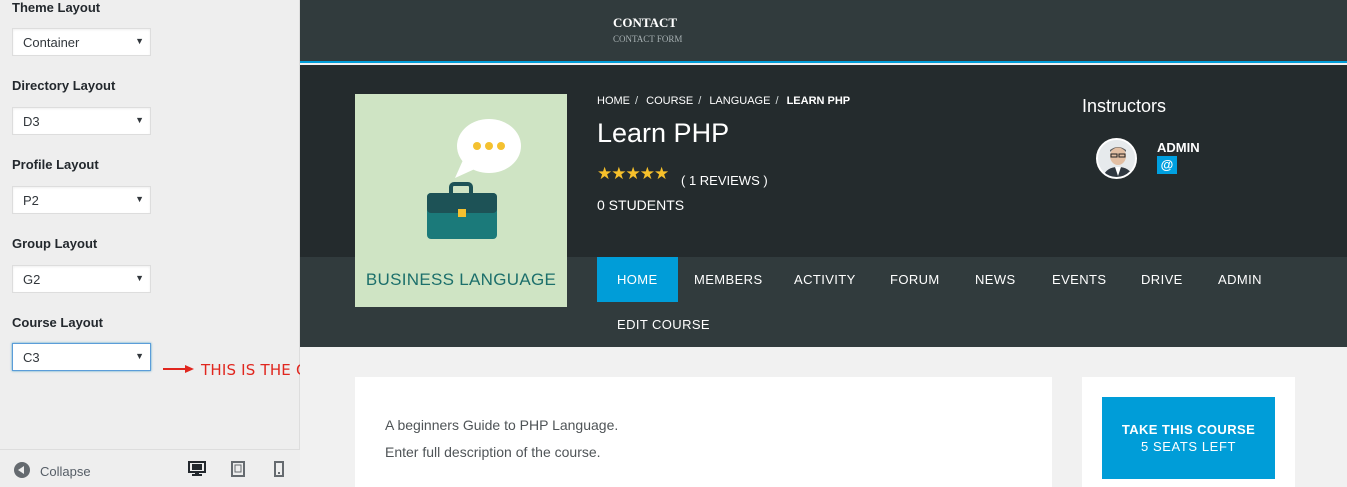 Image resolution: width=1347 pixels, height=487 pixels. What do you see at coordinates (825, 279) in the screenshot?
I see `nav-item-activity: ACTIVITY` at bounding box center [825, 279].